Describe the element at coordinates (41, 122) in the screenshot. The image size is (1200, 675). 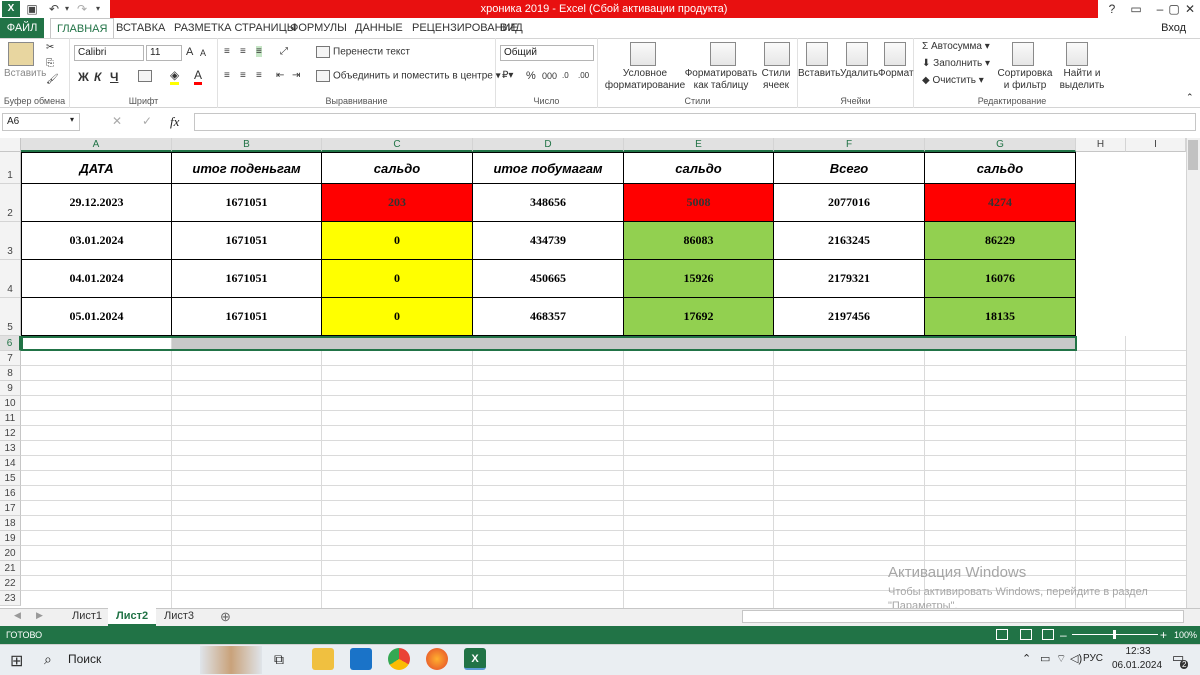
I see `name-box: A6` at that location.